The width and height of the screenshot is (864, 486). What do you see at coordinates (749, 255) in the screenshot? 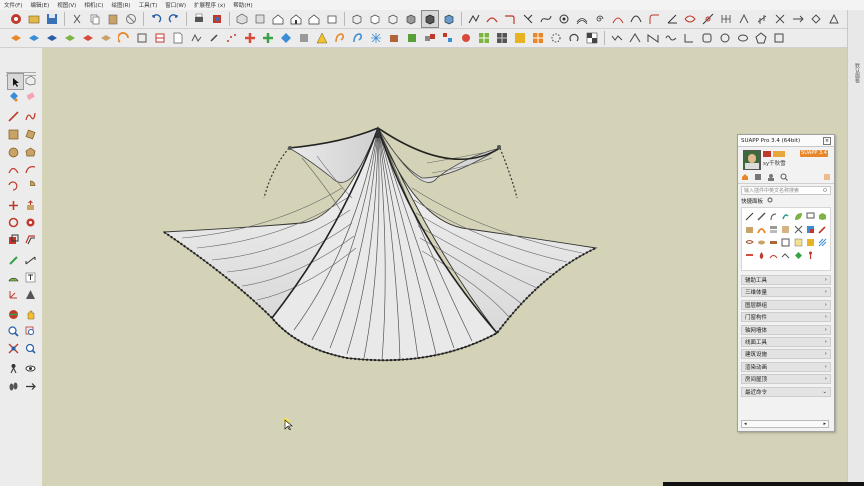
I see `ribbon-icon` at bounding box center [749, 255].